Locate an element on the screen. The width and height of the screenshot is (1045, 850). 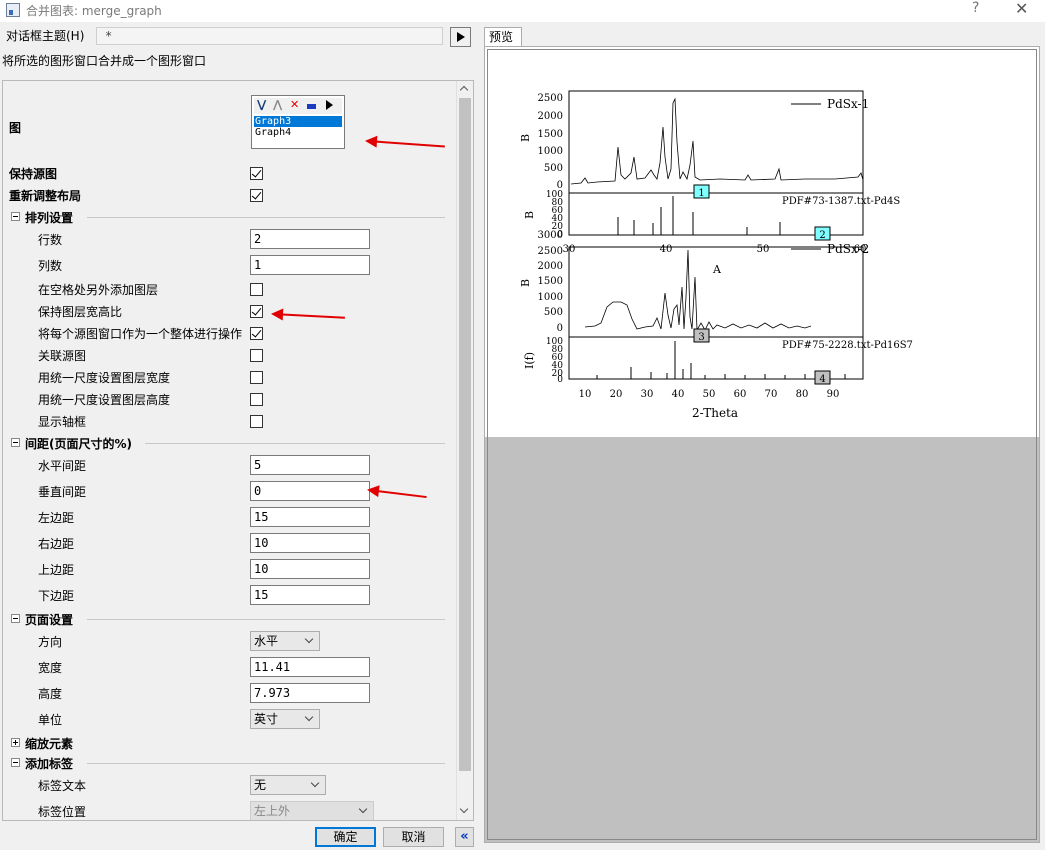
unit-label: 单位 is located at coordinates (50, 720).